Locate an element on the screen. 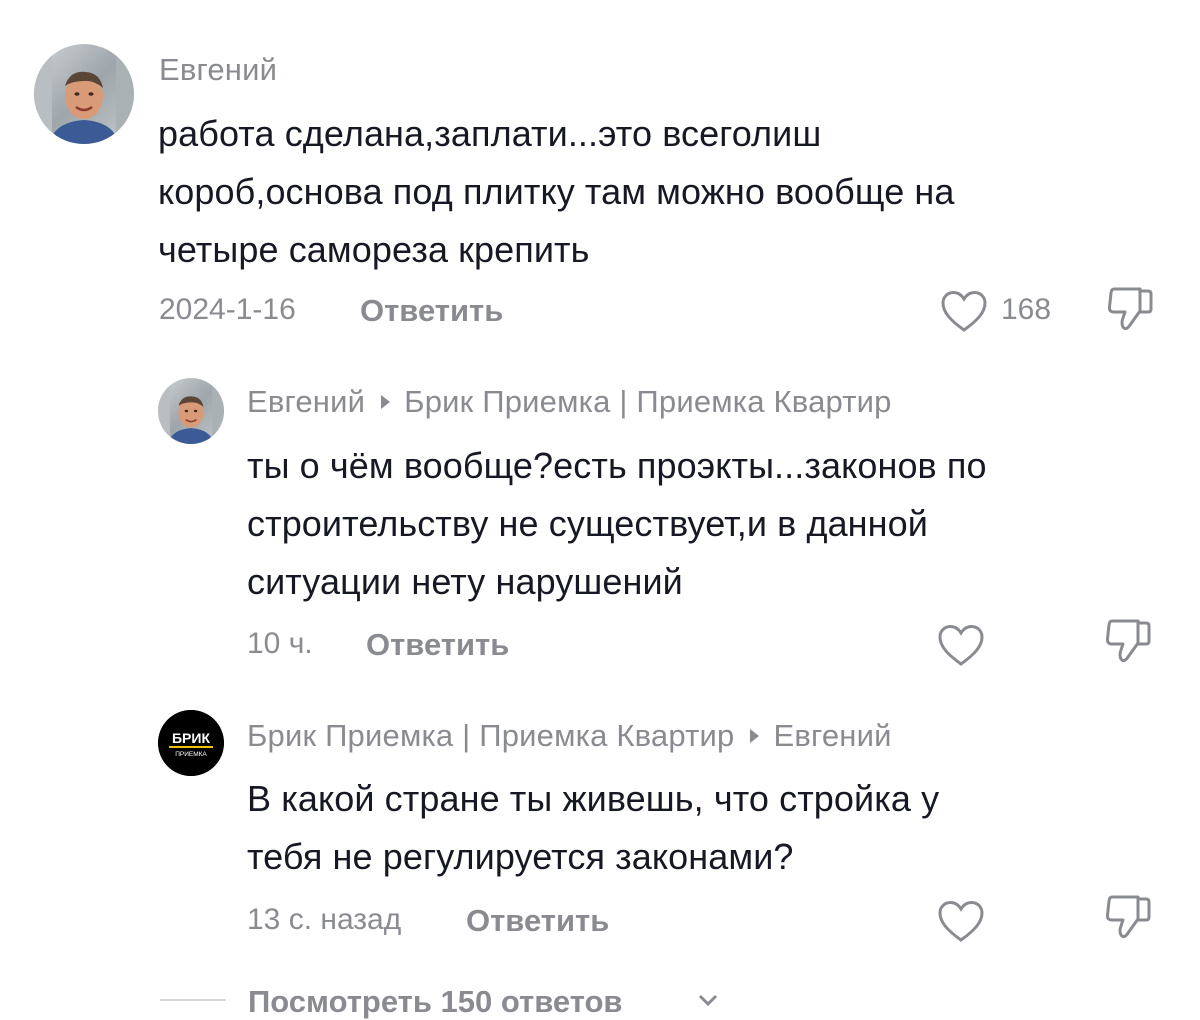 This screenshot has width=1200, height=1020. comment-timestamp: 13 с. назад is located at coordinates (324, 919).